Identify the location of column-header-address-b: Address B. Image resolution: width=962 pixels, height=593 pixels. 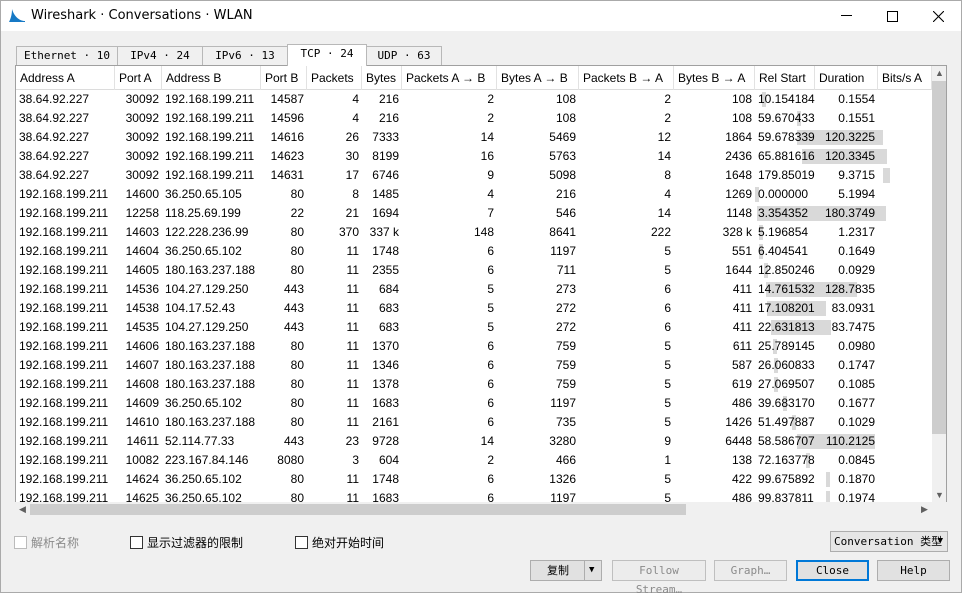
(211, 78).